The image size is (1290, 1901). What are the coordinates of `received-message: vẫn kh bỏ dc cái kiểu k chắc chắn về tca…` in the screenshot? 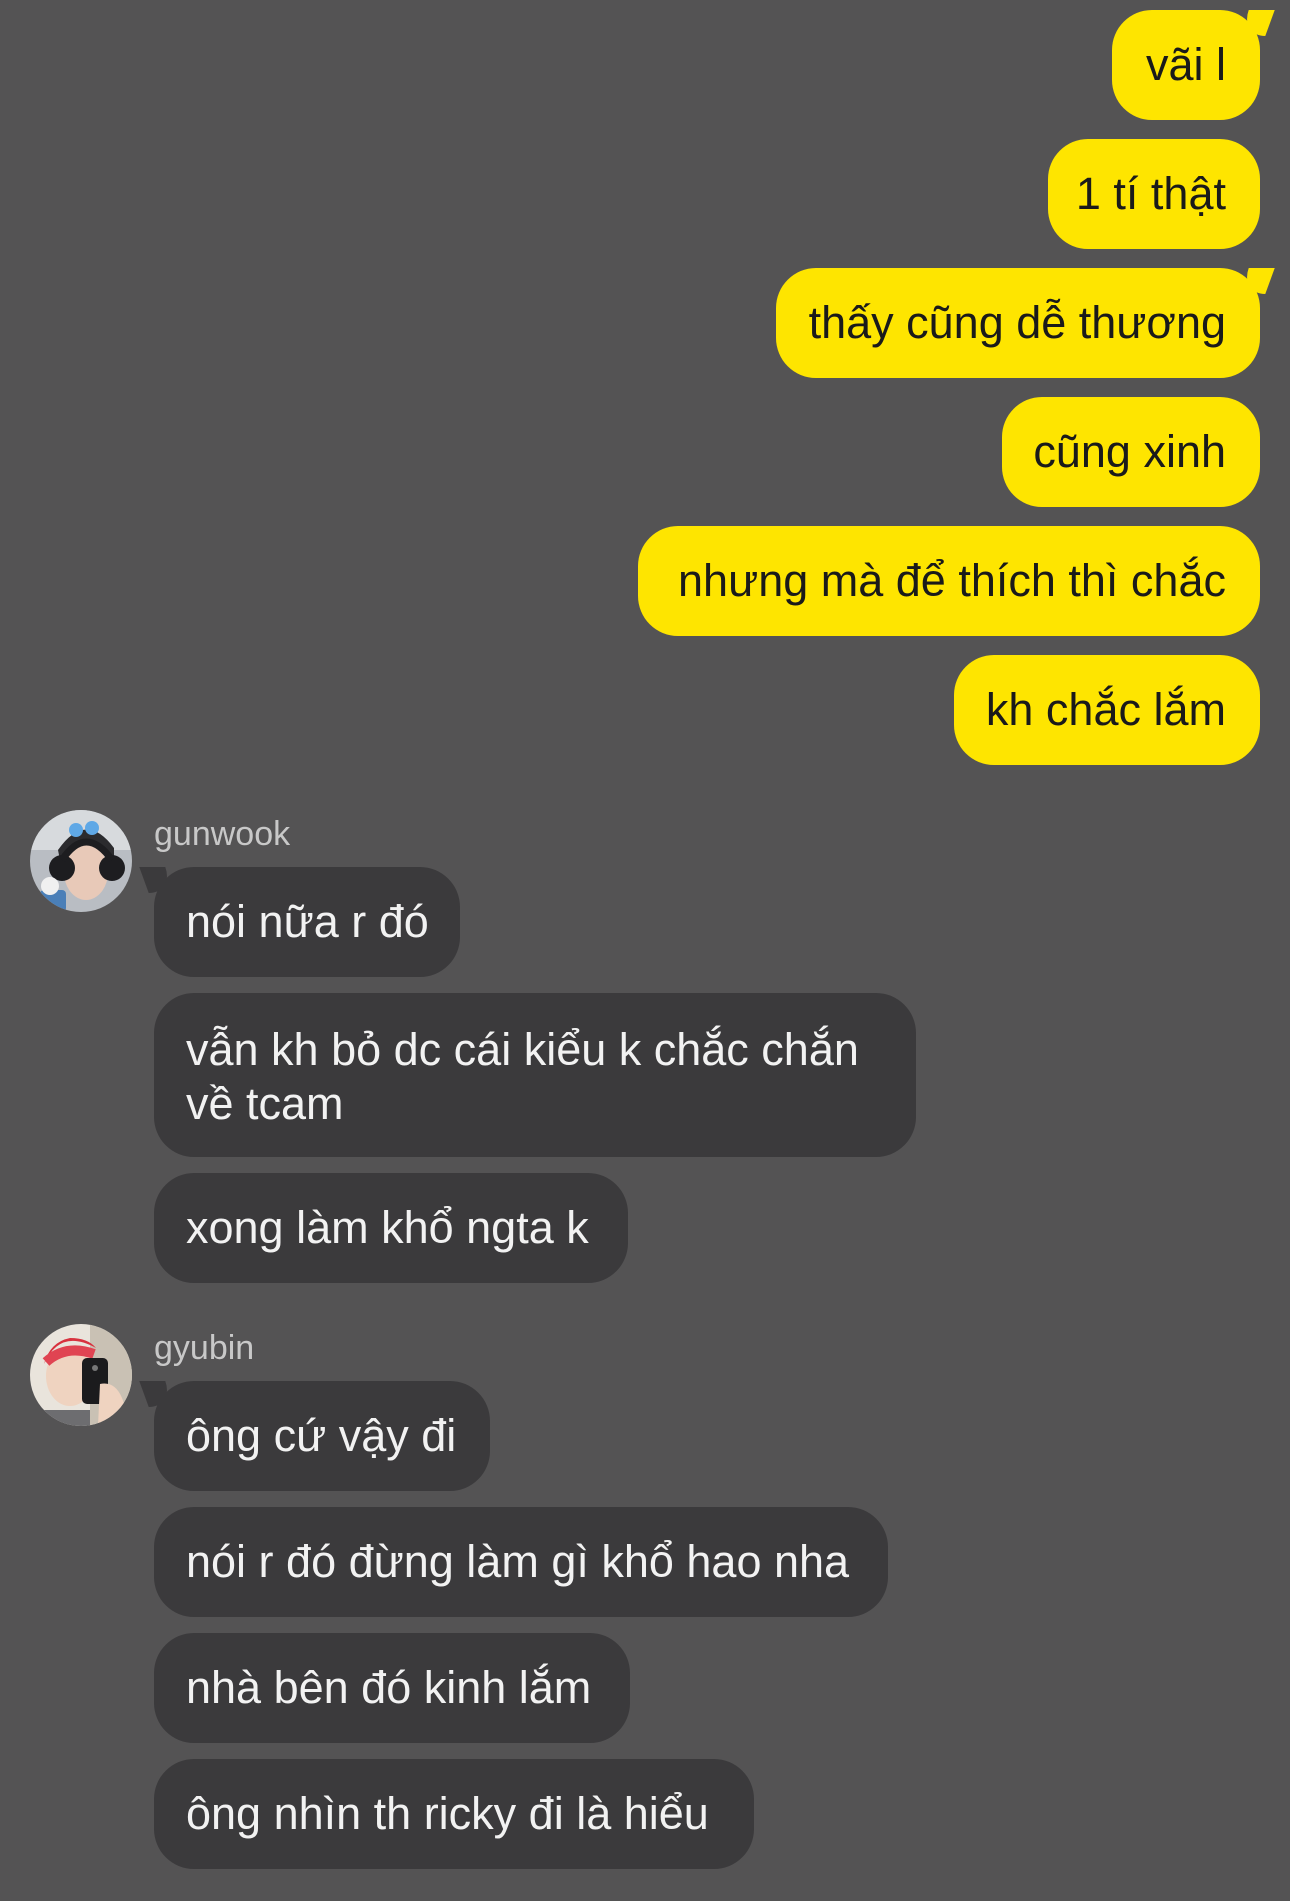 It's located at (535, 1075).